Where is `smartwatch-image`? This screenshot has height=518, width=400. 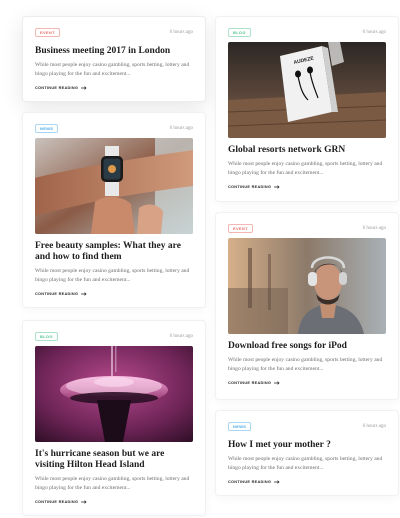 smartwatch-image is located at coordinates (114, 186).